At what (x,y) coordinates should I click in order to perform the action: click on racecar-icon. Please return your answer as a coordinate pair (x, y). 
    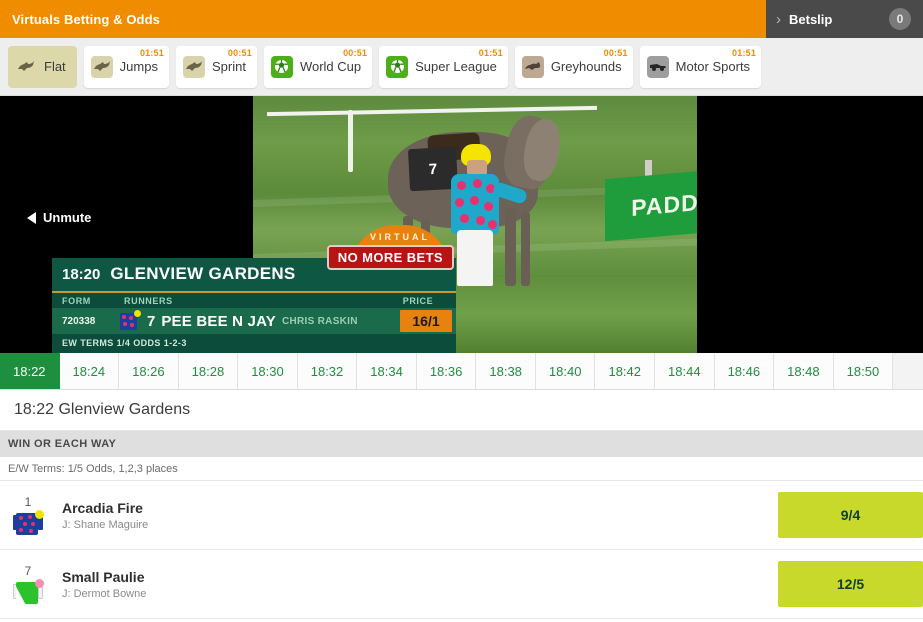
    Looking at the image, I should click on (657, 66).